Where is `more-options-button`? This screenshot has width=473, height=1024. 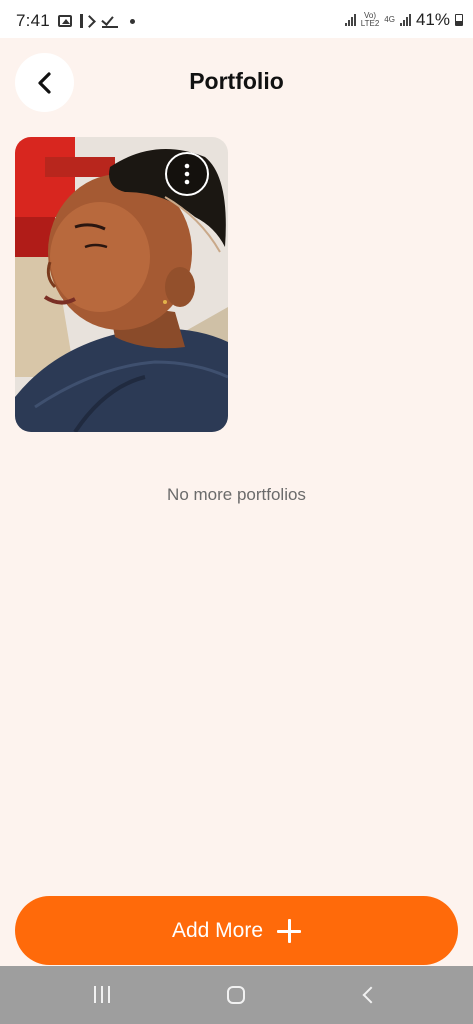
more-options-button is located at coordinates (187, 174).